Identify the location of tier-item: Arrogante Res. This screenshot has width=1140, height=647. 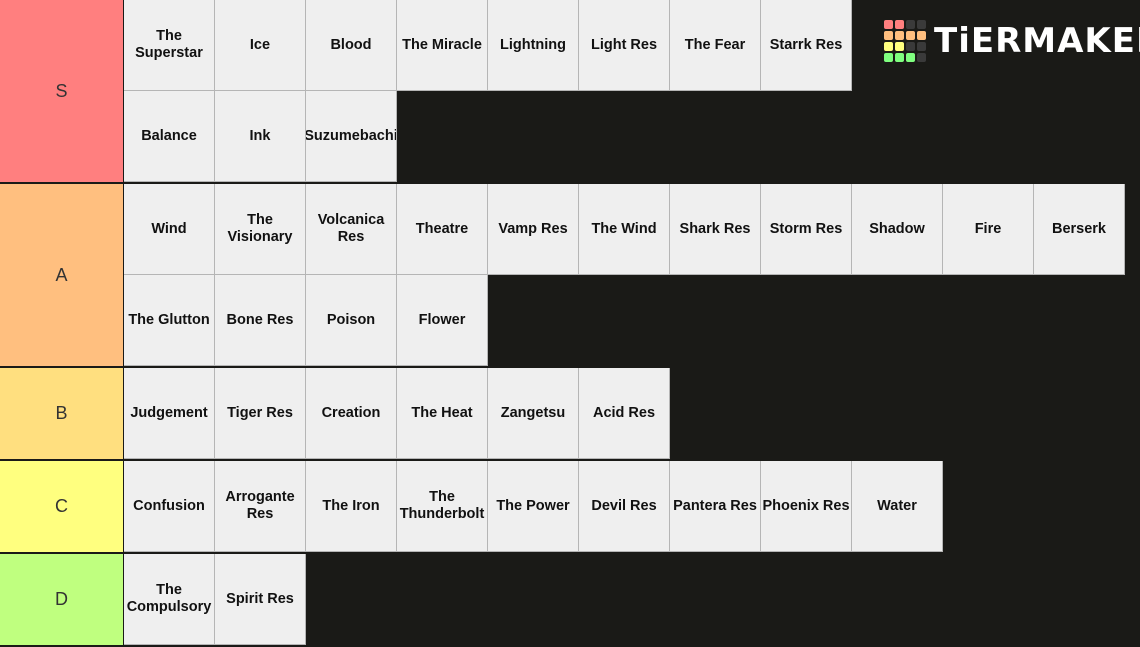
(260, 506).